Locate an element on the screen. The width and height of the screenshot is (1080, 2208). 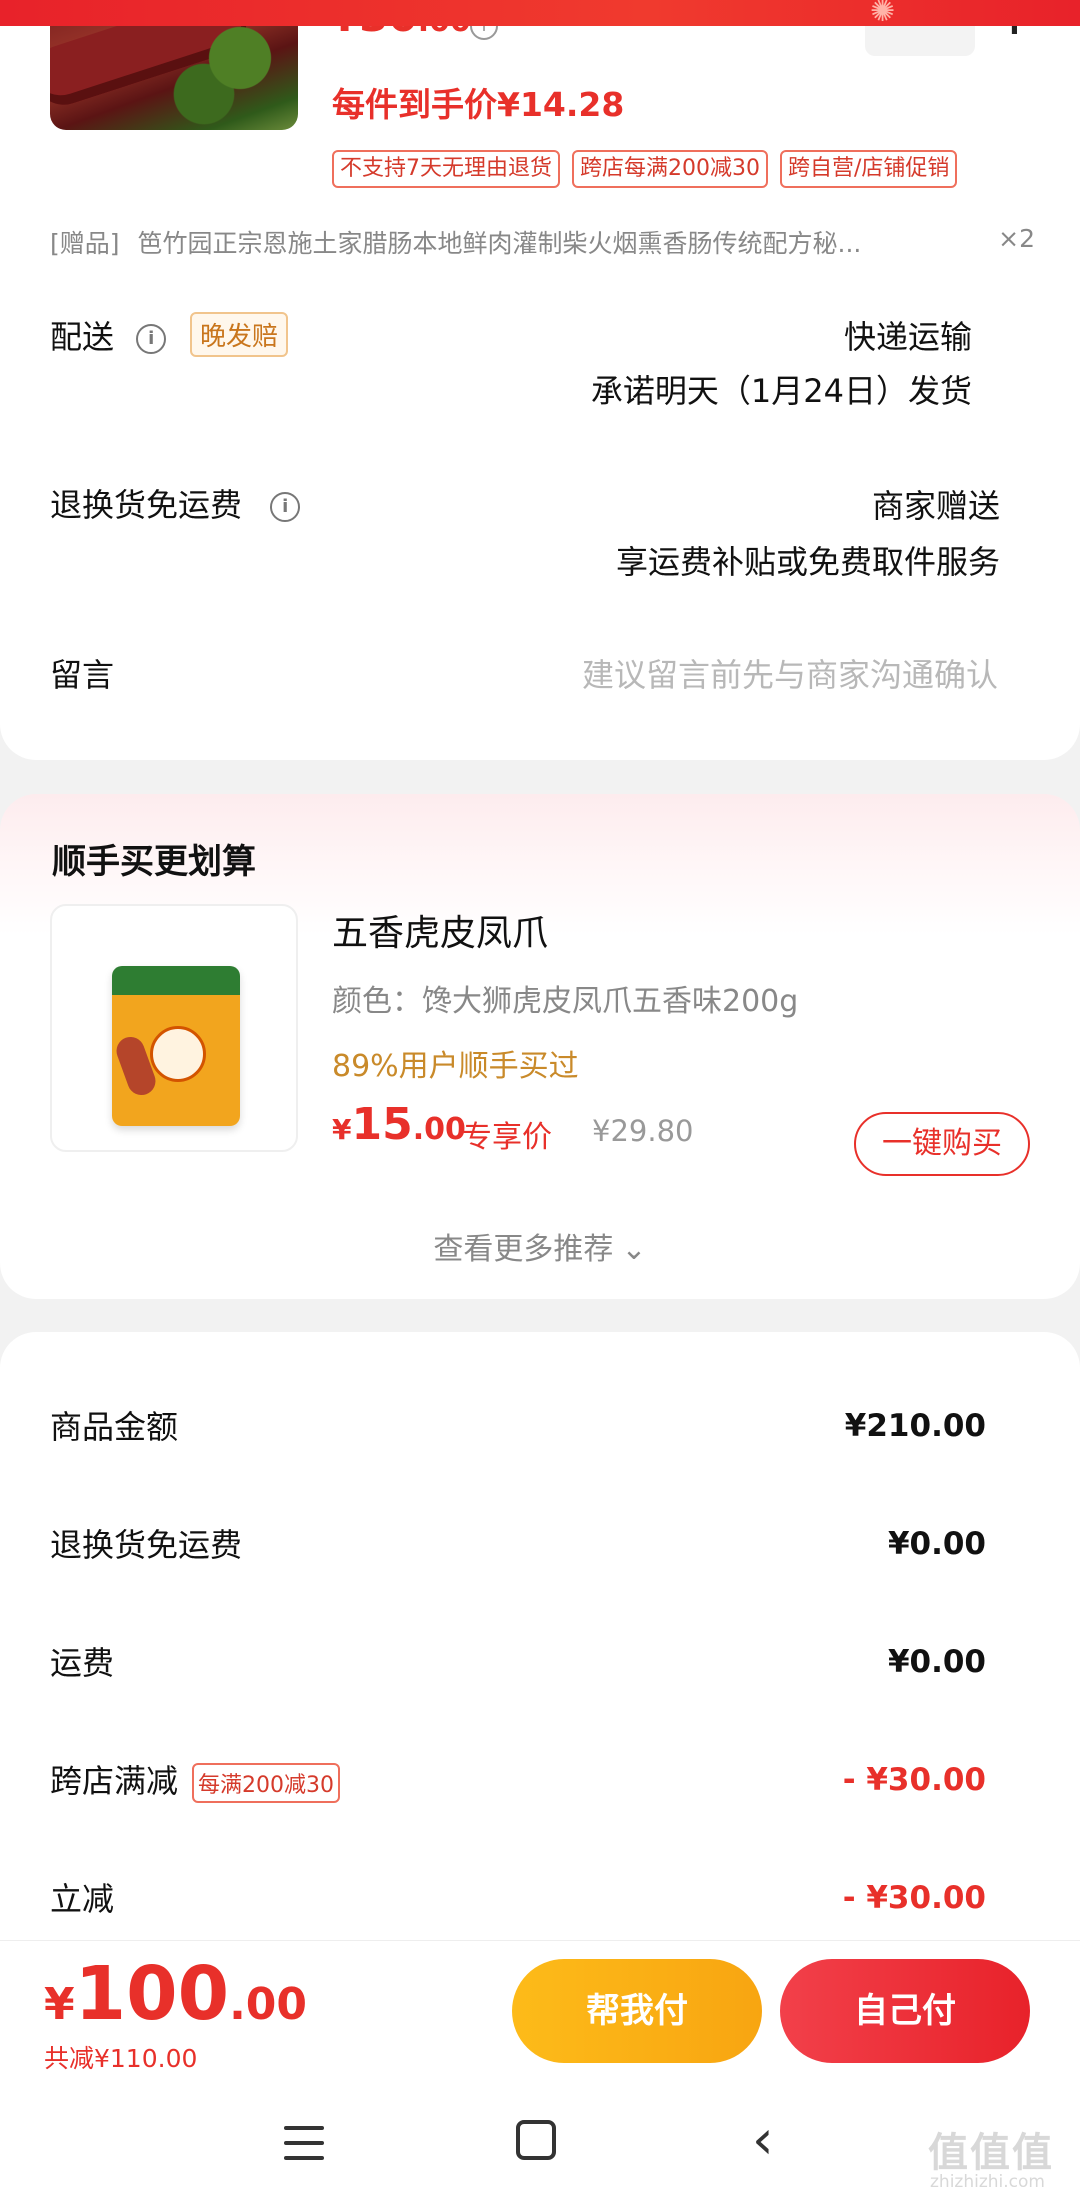
recommend-product-image is located at coordinates (174, 1028).